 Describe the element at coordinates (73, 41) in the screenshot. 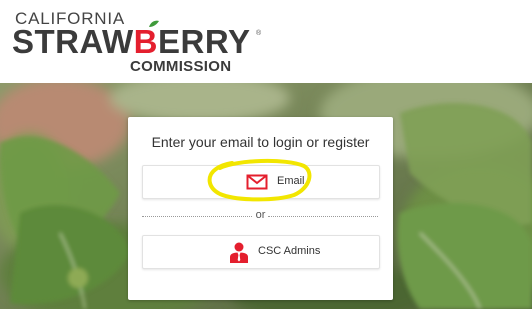

I see `logo-strawberry-part1: STRAW` at that location.